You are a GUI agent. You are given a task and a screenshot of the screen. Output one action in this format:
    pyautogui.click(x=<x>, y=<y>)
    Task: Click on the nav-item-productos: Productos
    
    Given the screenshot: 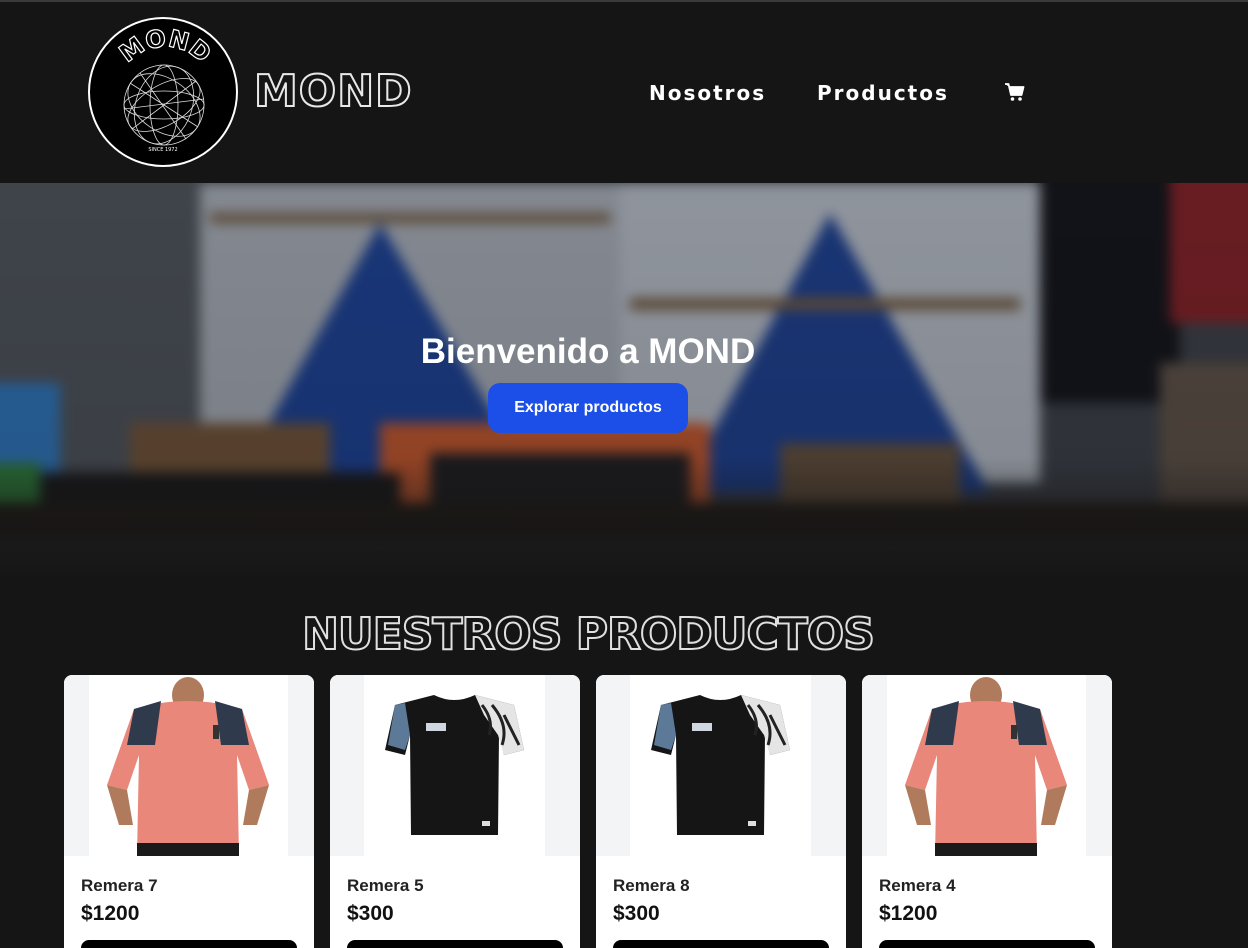 What is the action you would take?
    pyautogui.click(x=883, y=93)
    